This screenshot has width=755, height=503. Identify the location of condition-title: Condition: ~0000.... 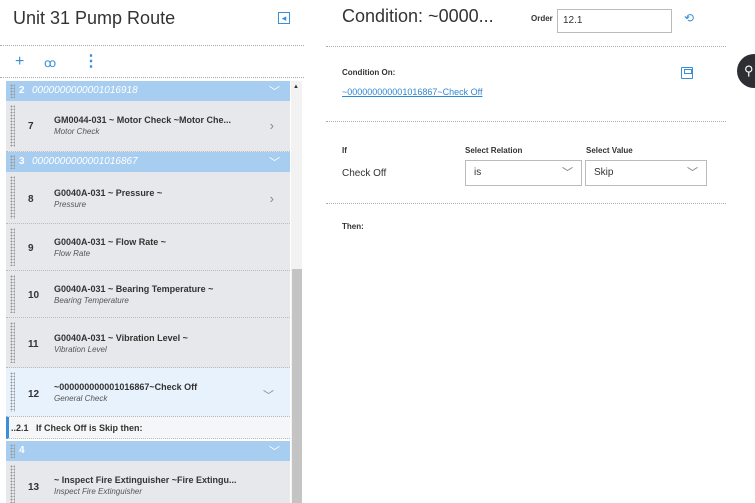
(418, 16).